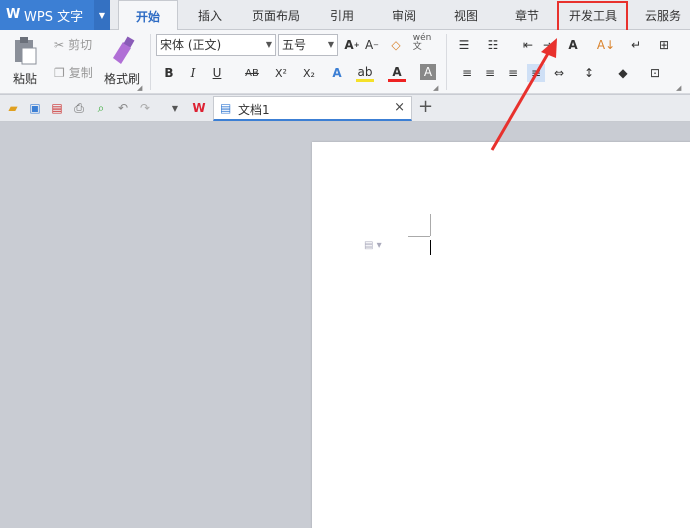 The width and height of the screenshot is (690, 528). I want to click on tab-view: 视图, so click(466, 15).